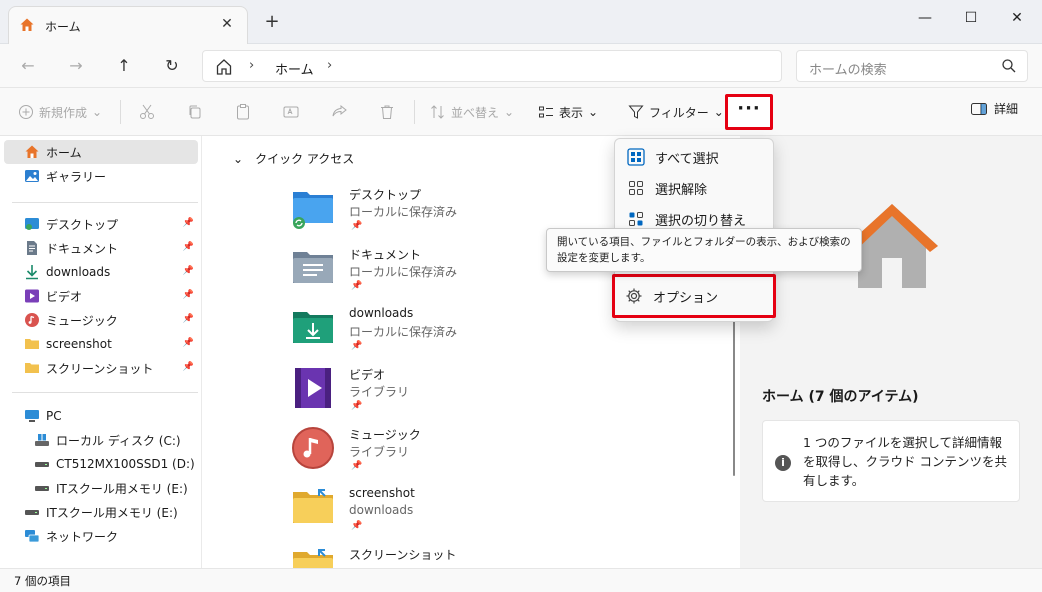 The image size is (1042, 592). Describe the element at coordinates (636, 219) in the screenshot. I see `invert-selection-icon` at that location.